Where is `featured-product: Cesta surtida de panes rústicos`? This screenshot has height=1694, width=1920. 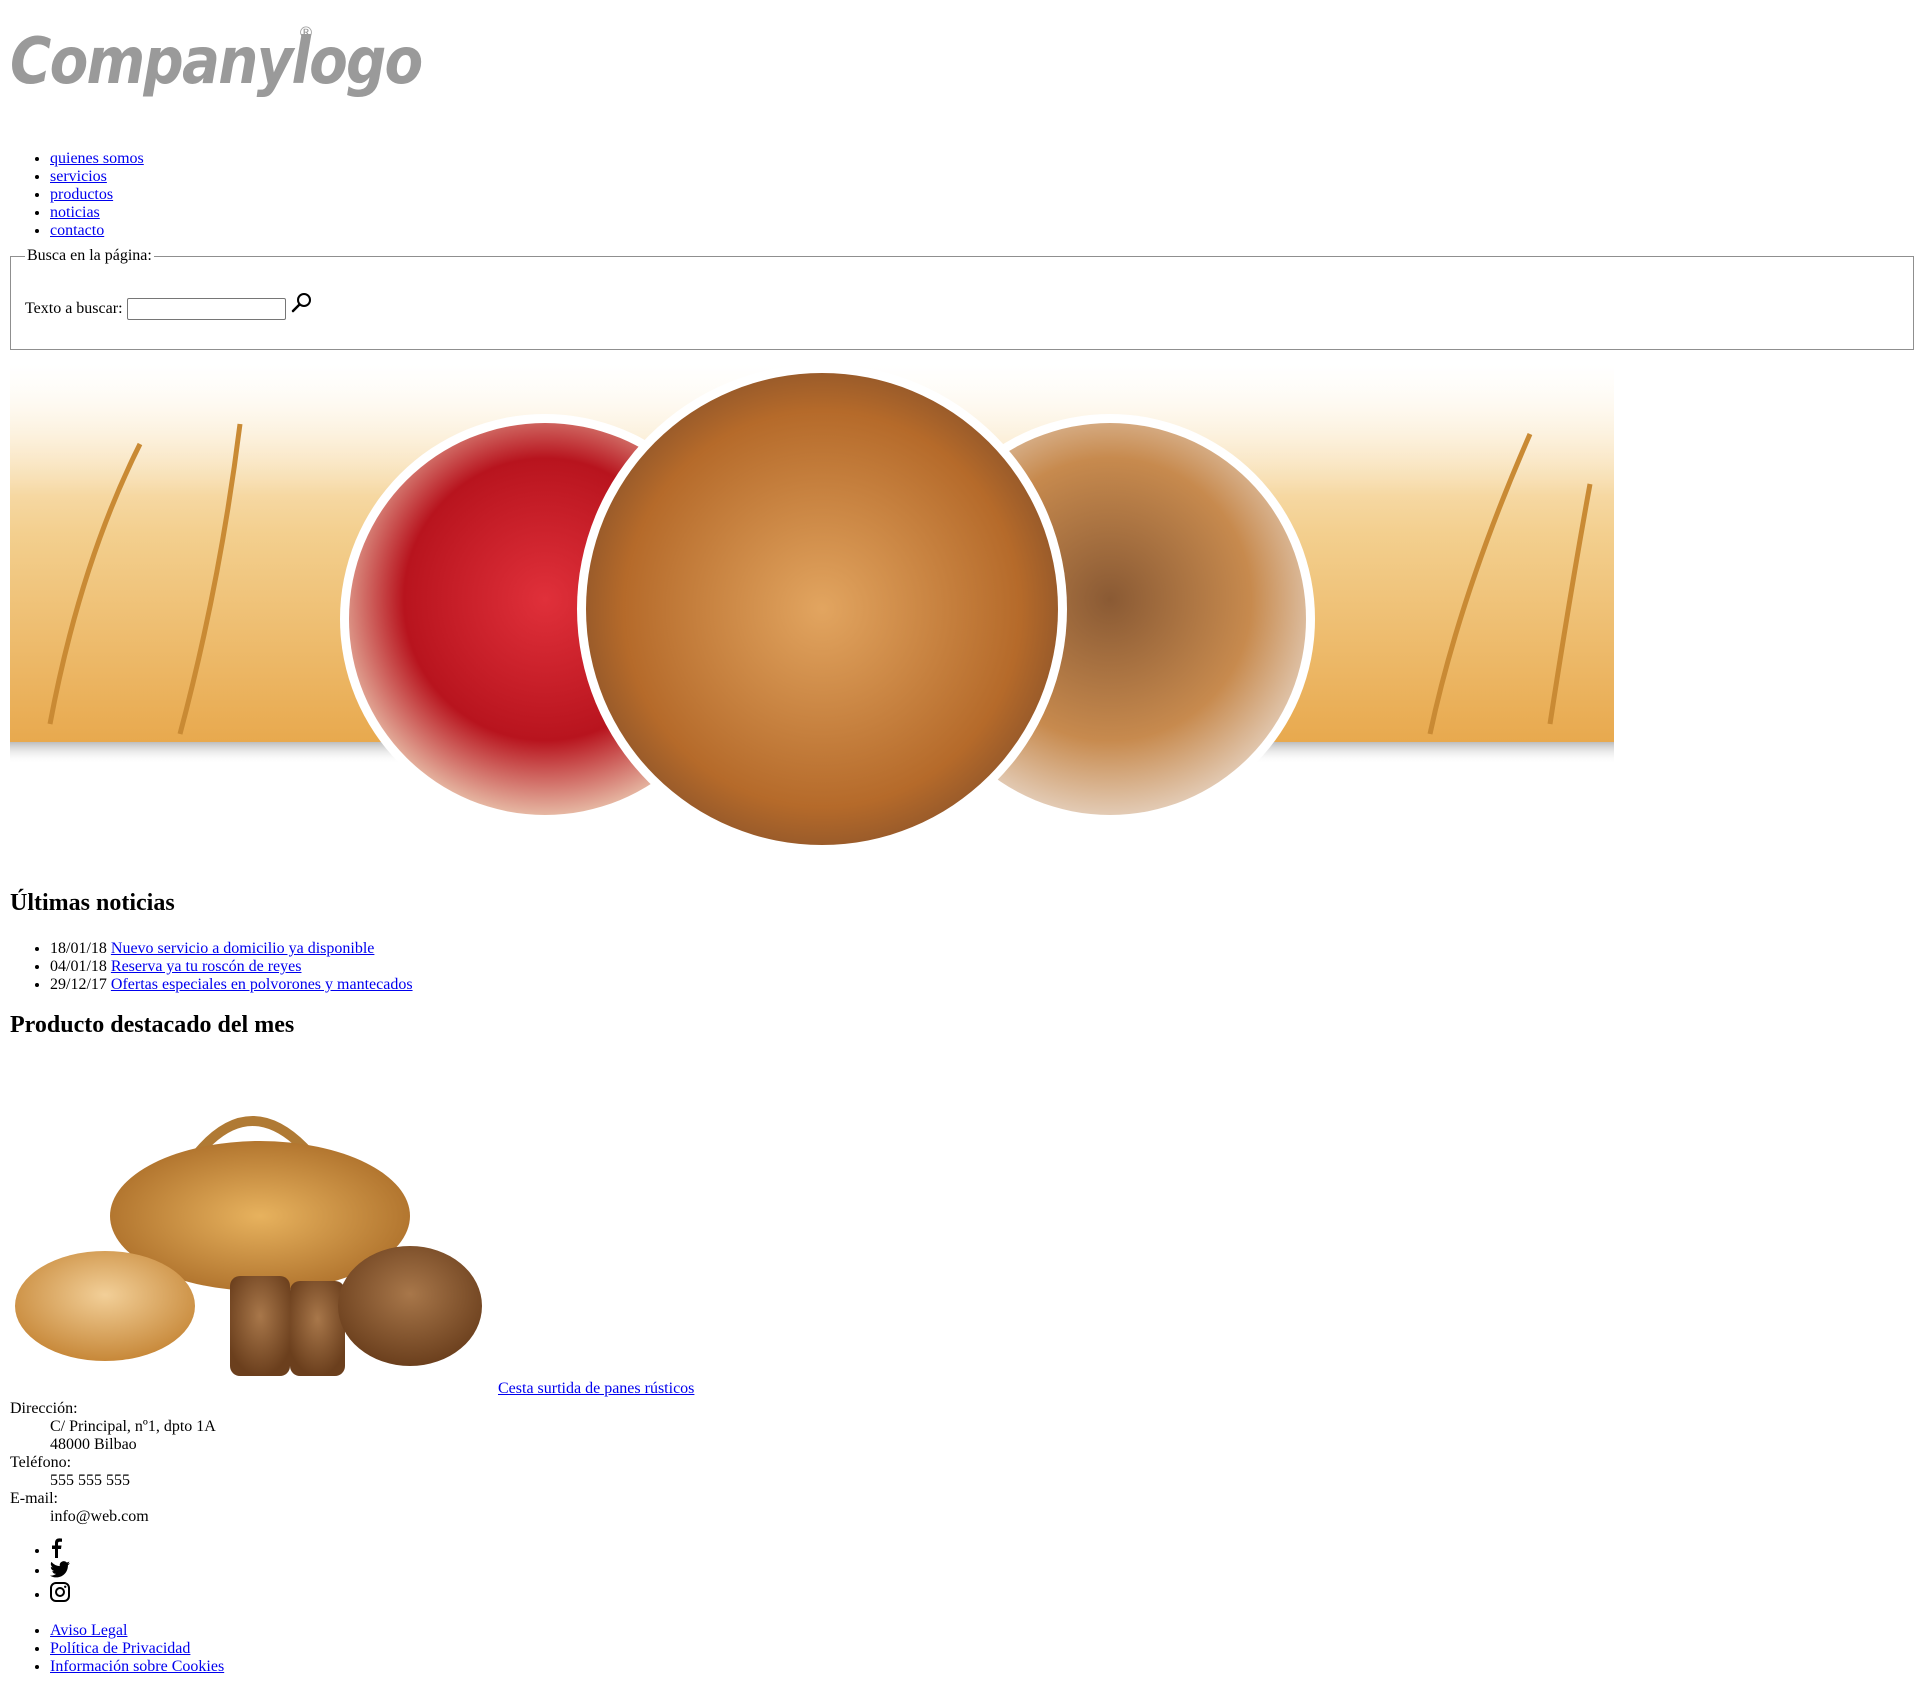
featured-product: Cesta surtida de panes rústicos is located at coordinates (352, 1227).